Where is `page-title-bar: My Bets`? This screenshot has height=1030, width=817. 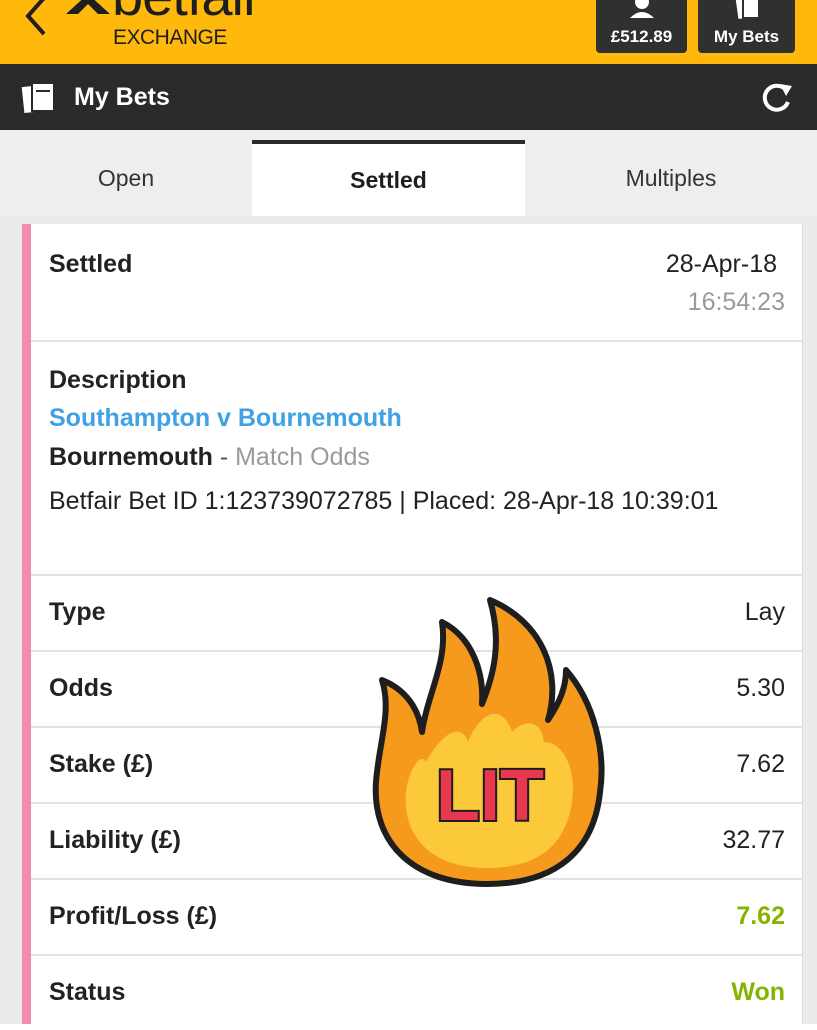
page-title-bar: My Bets is located at coordinates (408, 97).